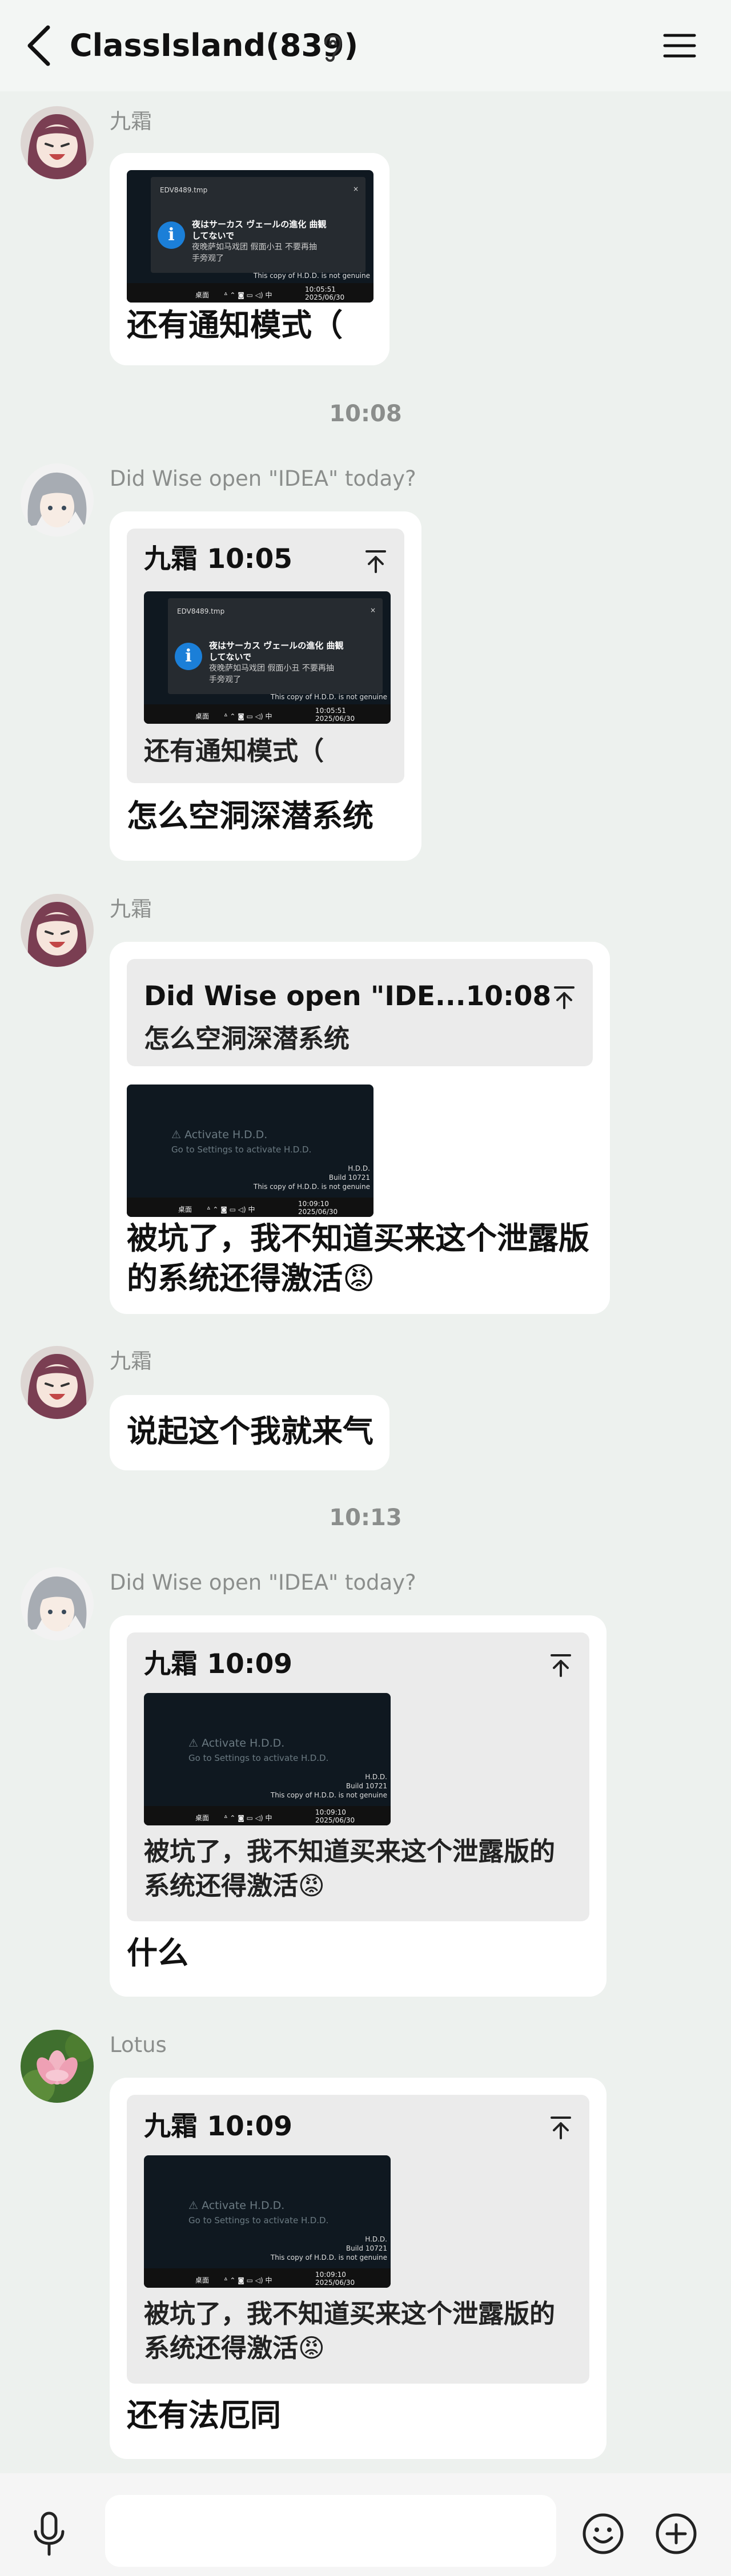 The width and height of the screenshot is (731, 2576). What do you see at coordinates (254, 248) in the screenshot?
I see `toast-body: 夜晚萨如马戏团 假面小丑 不要再抽` at bounding box center [254, 248].